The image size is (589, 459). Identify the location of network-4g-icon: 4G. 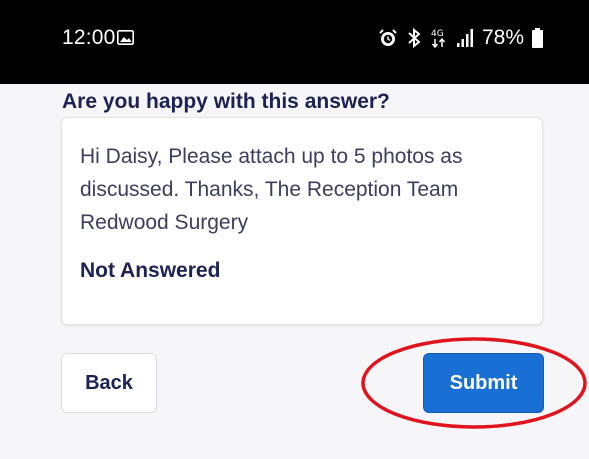
(438, 39).